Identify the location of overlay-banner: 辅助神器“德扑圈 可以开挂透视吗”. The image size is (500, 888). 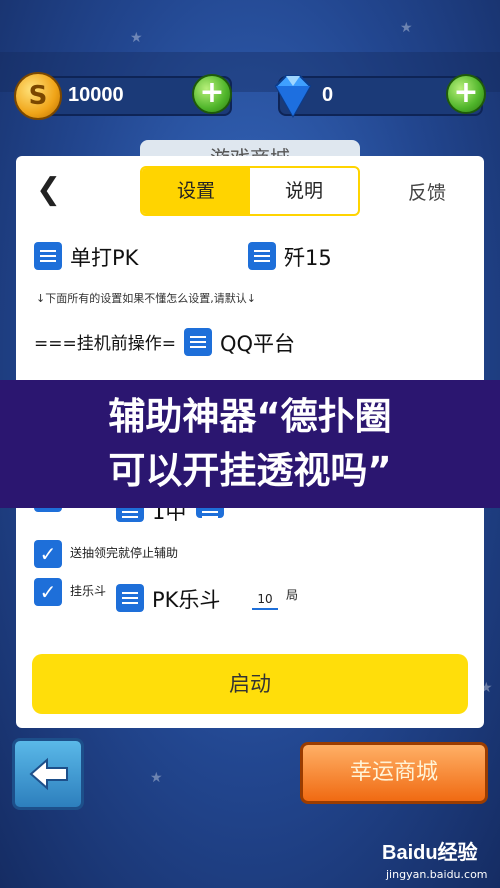
(250, 444).